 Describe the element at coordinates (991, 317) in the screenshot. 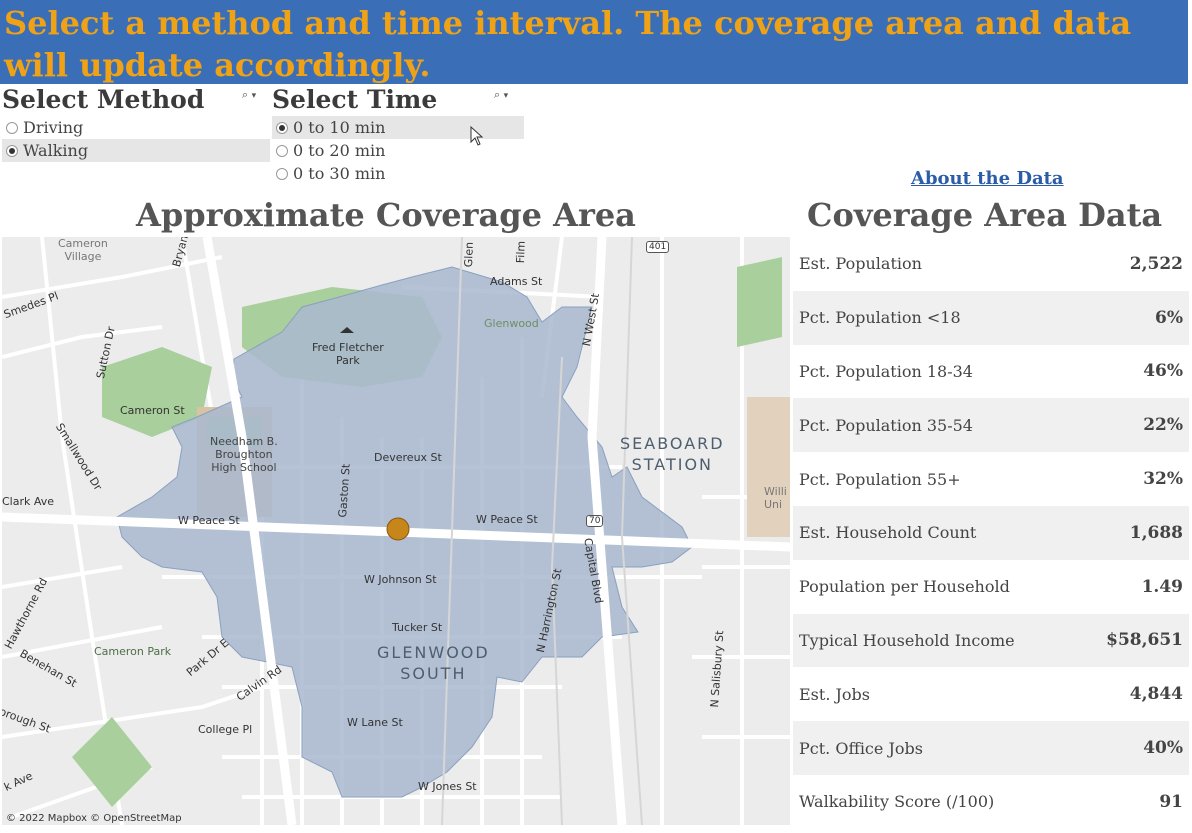

I see `data-row: Pct. Population <18 6%` at that location.